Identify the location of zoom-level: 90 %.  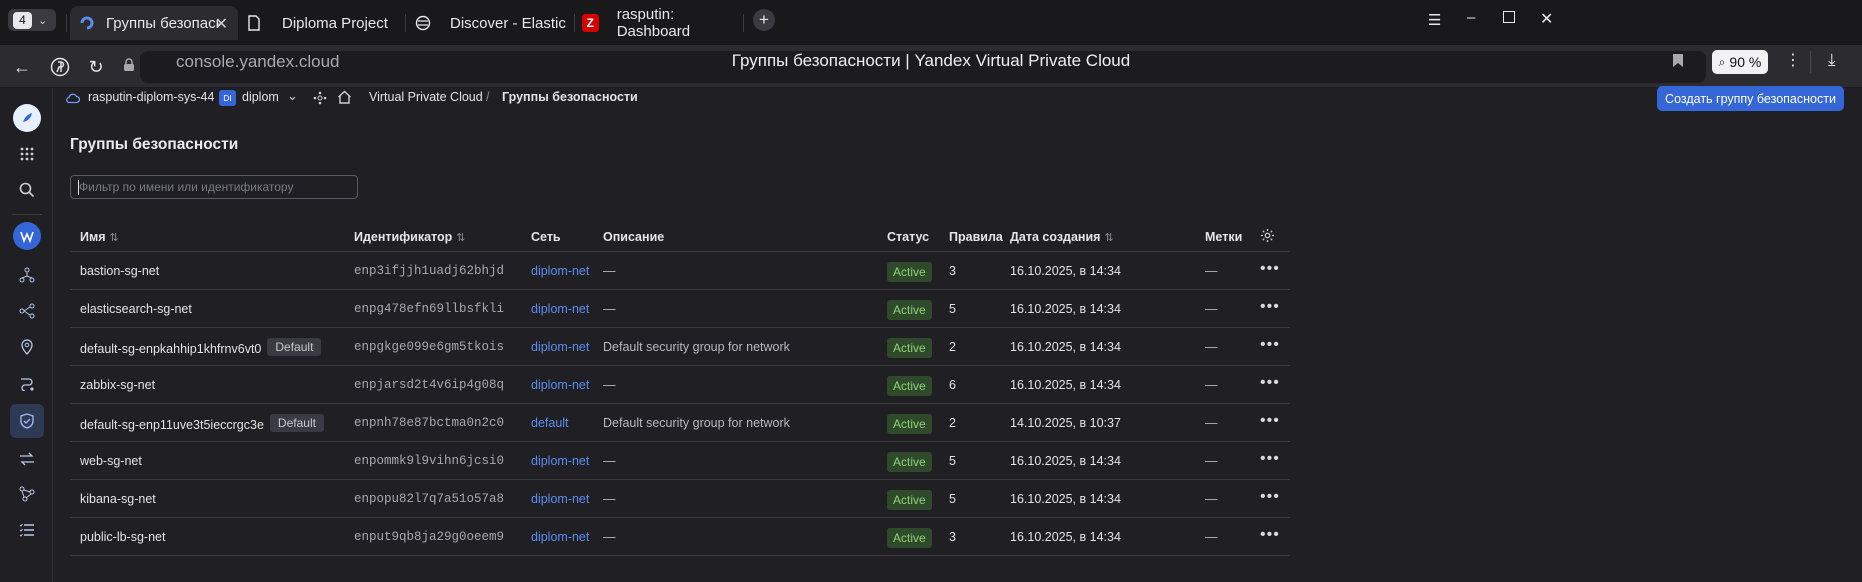
(1745, 62).